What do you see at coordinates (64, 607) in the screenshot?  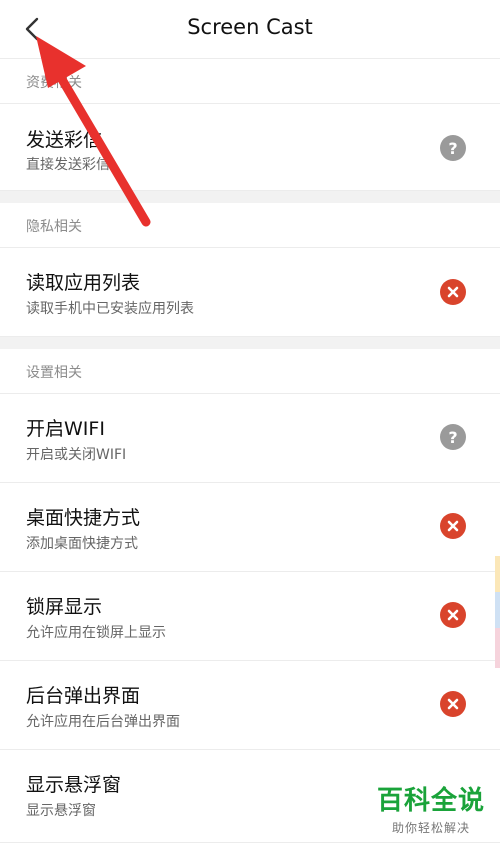 I see `permission-title: 锁屏显示` at bounding box center [64, 607].